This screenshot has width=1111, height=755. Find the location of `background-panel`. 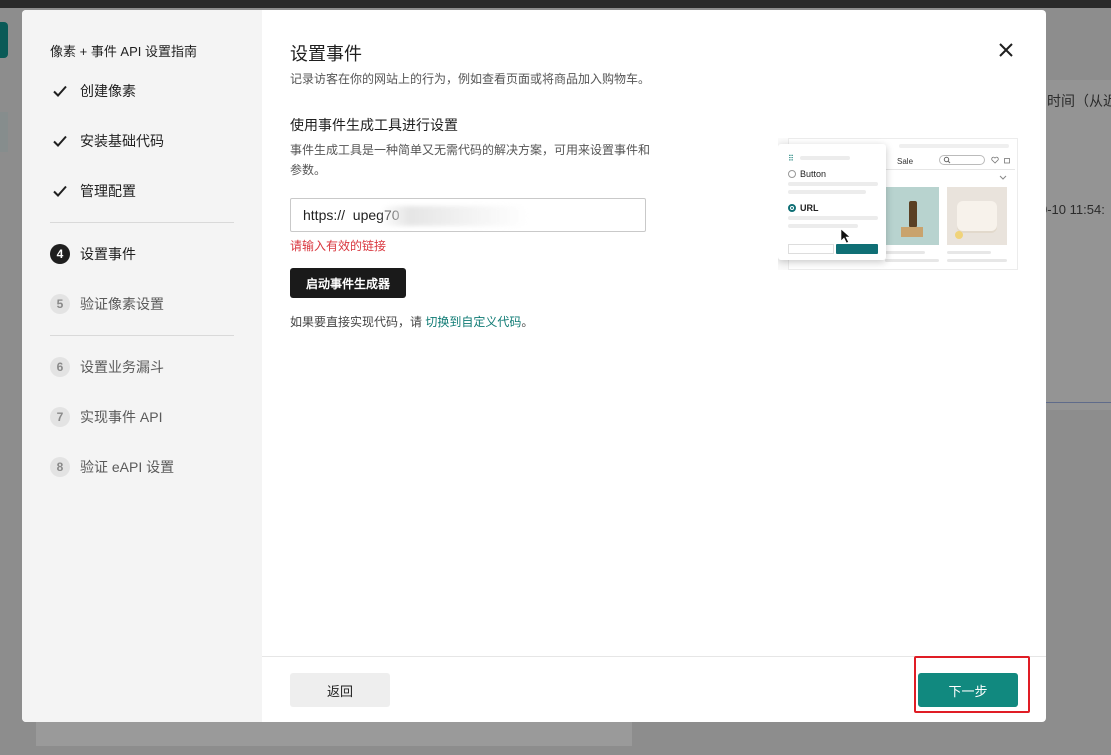

background-panel is located at coordinates (334, 733).